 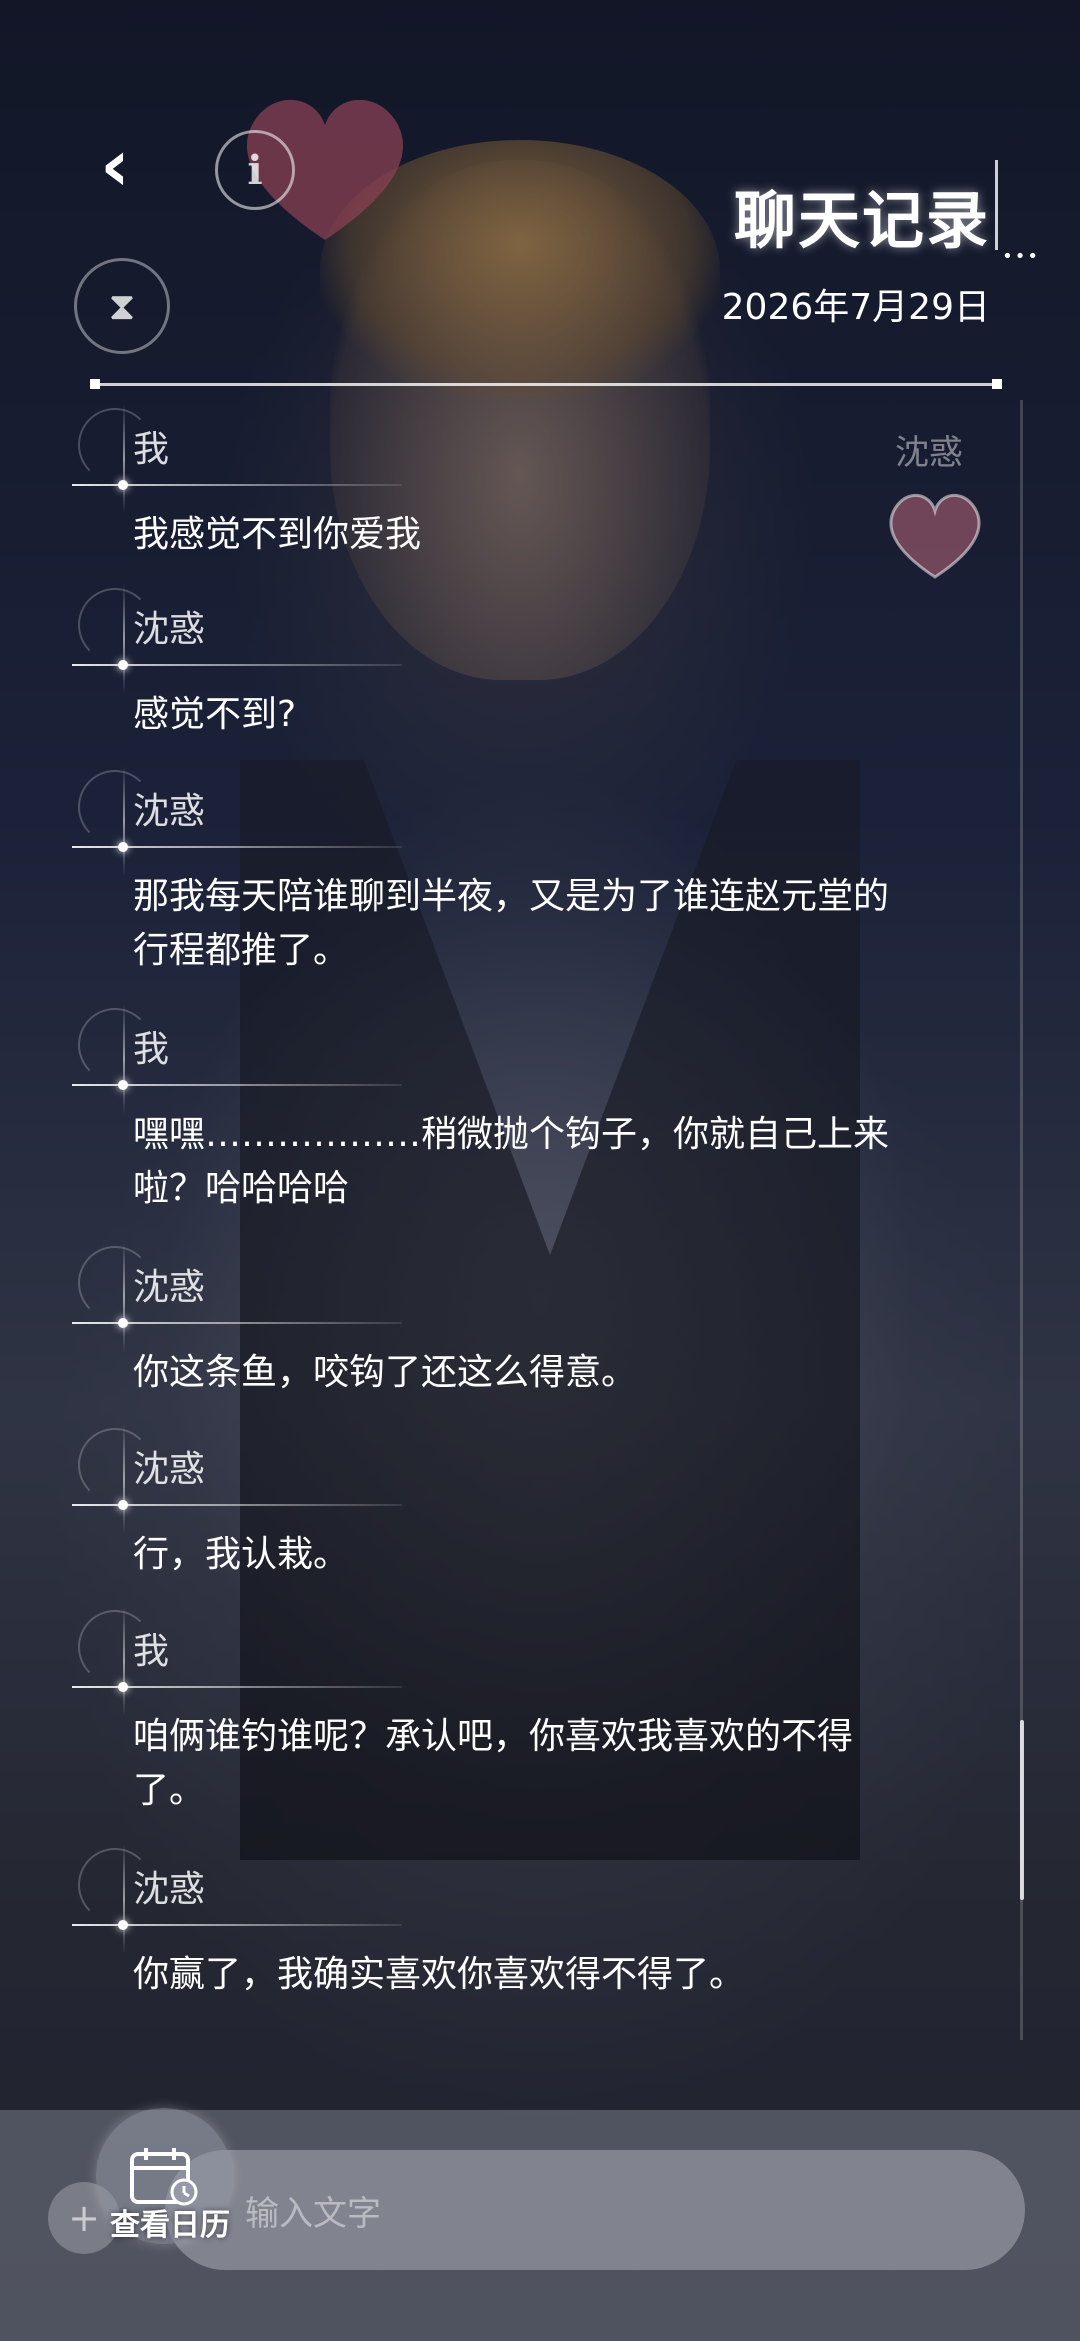 What do you see at coordinates (122, 306) in the screenshot?
I see `hourglass-icon: ⧗` at bounding box center [122, 306].